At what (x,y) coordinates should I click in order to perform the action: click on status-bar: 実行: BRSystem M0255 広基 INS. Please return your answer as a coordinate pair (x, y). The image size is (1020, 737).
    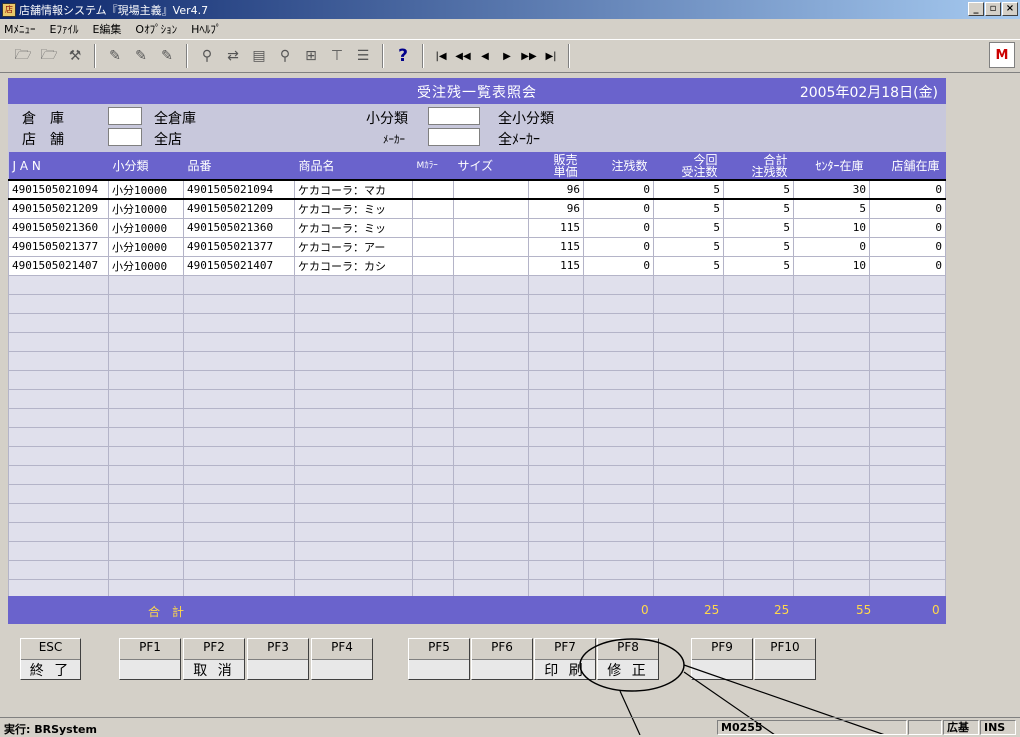
    Looking at the image, I should click on (510, 726).